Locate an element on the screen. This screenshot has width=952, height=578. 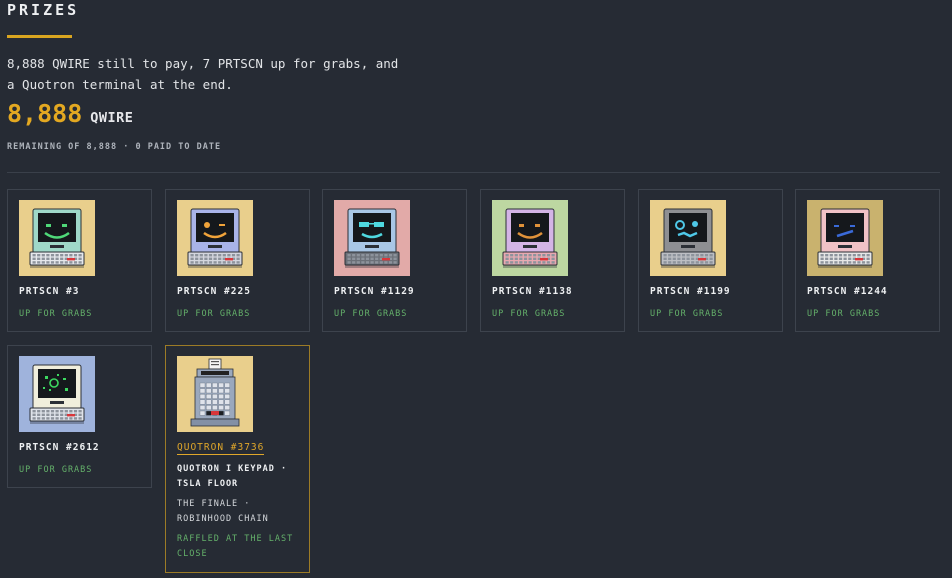
prize-card: PRTSCN #225 UP FOR GRABS is located at coordinates (237, 260).